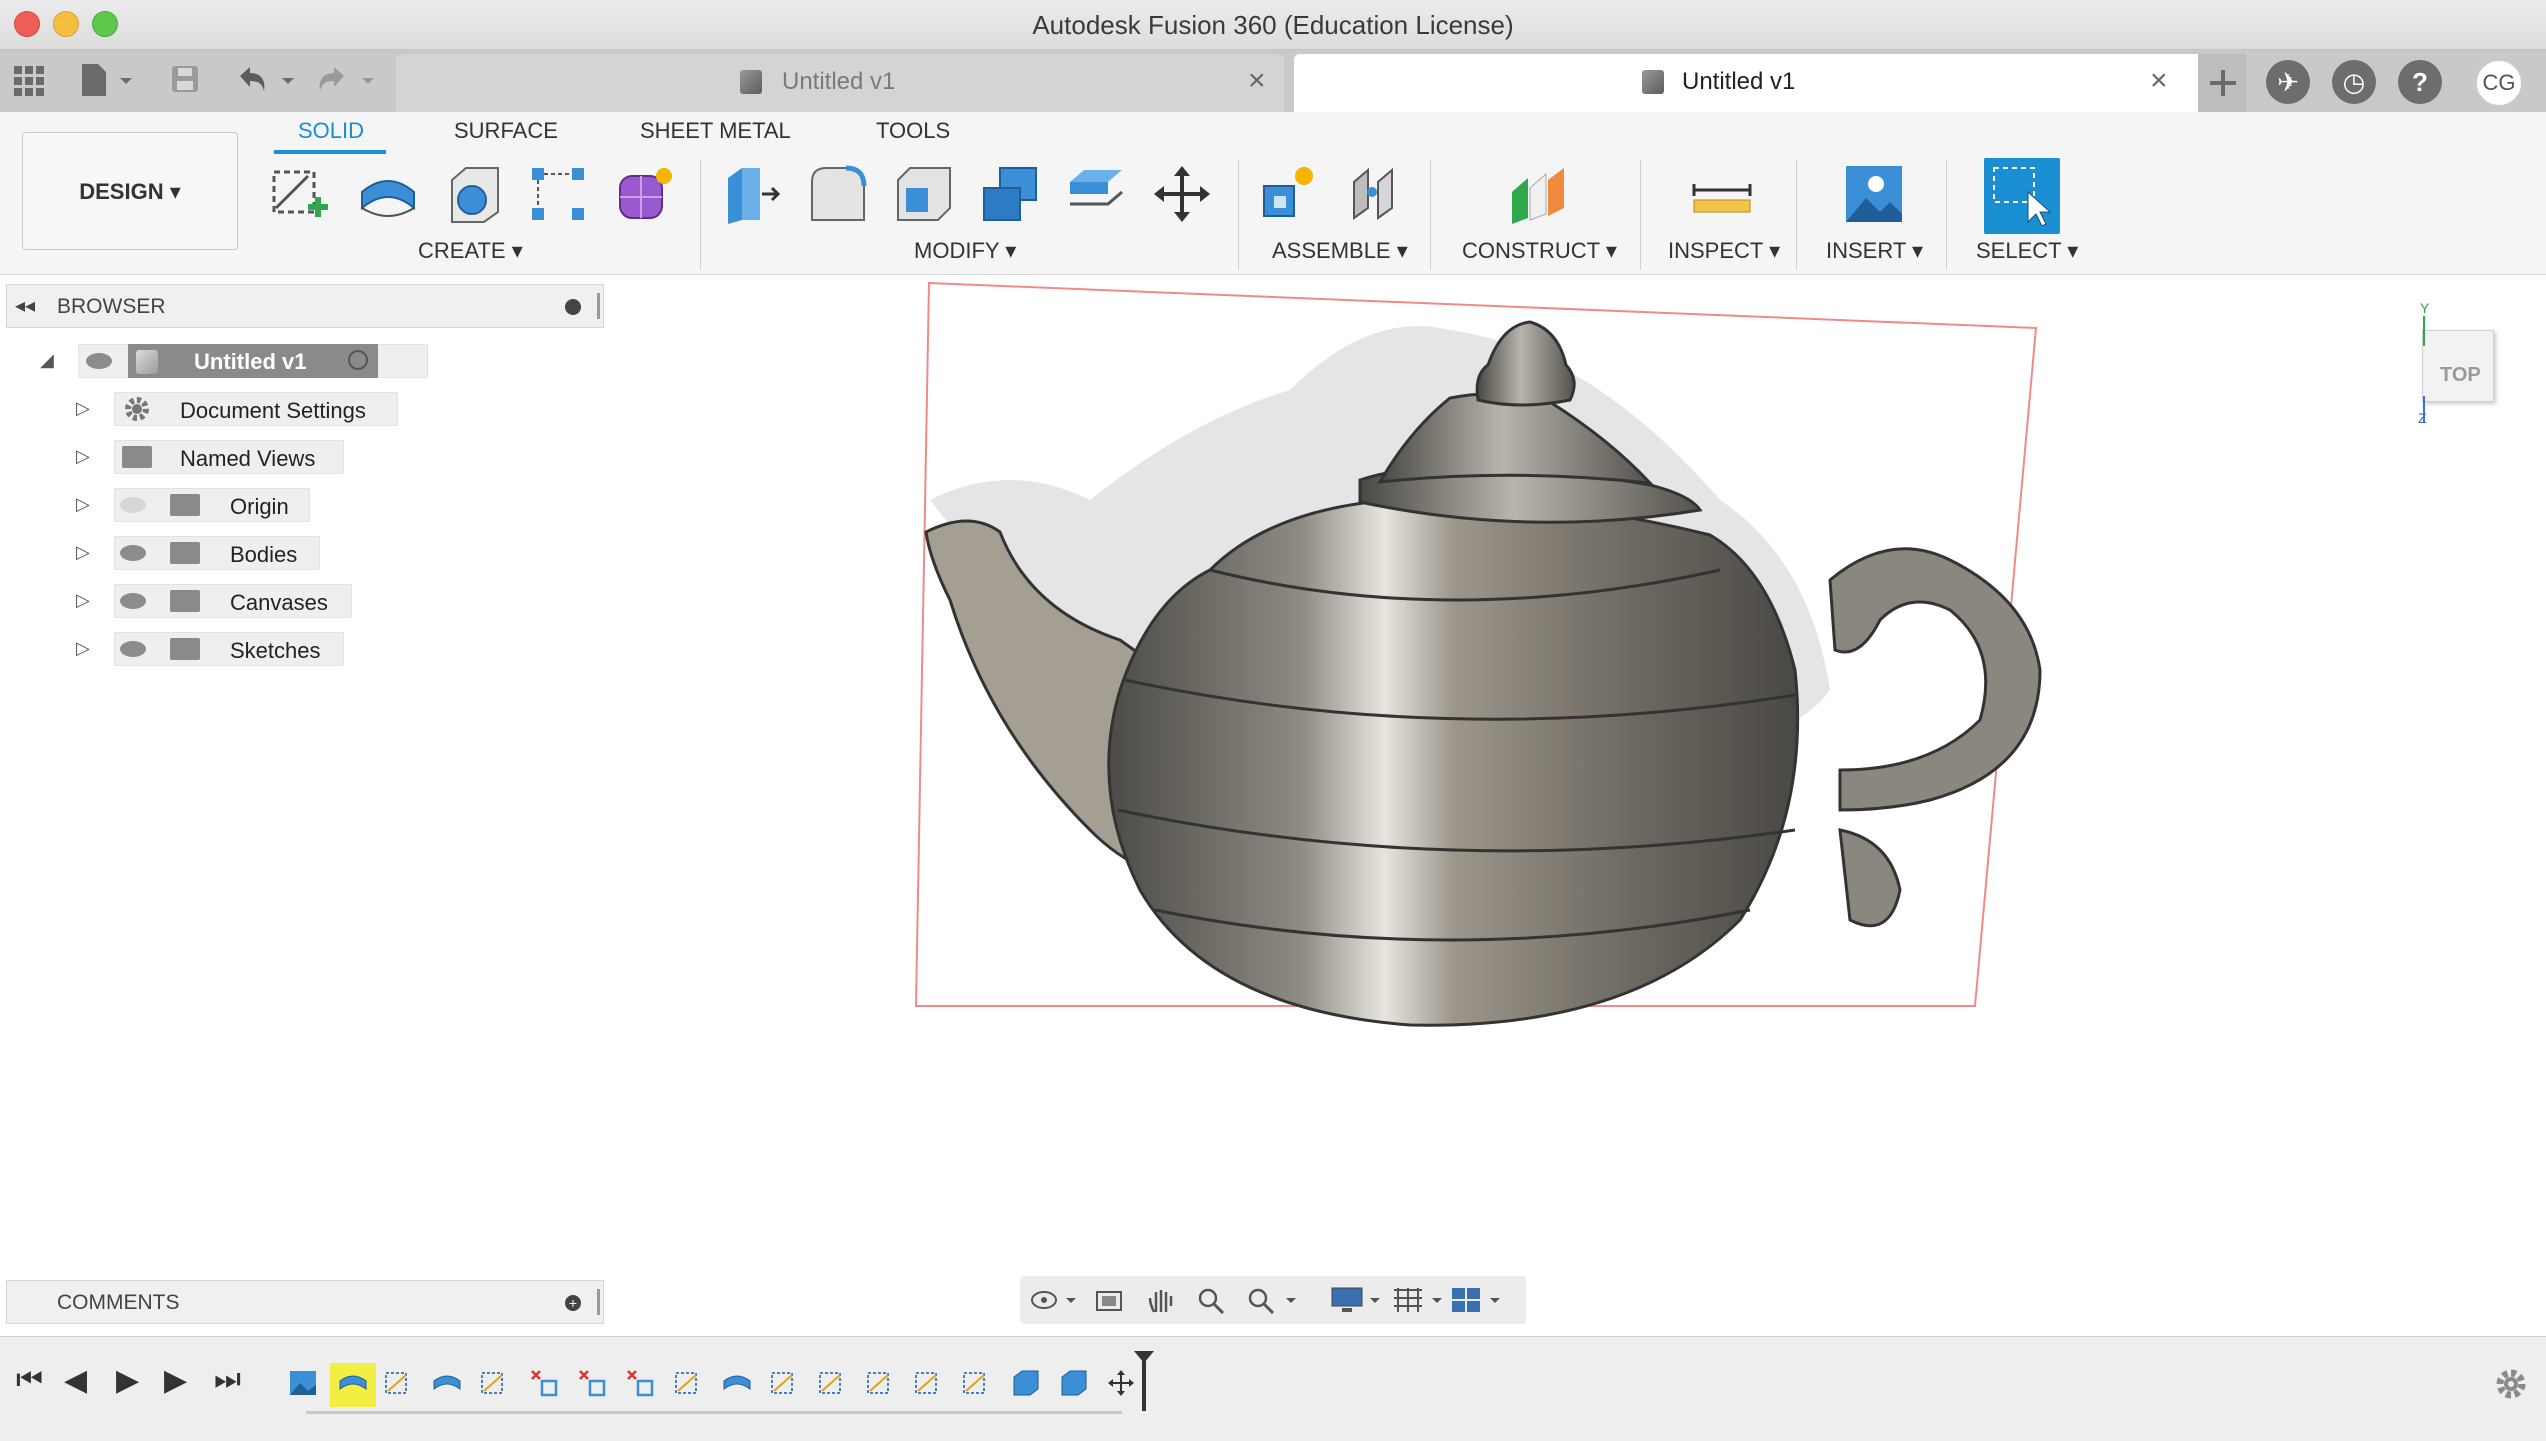  Describe the element at coordinates (1288, 194) in the screenshot. I see `new-component-icon` at that location.